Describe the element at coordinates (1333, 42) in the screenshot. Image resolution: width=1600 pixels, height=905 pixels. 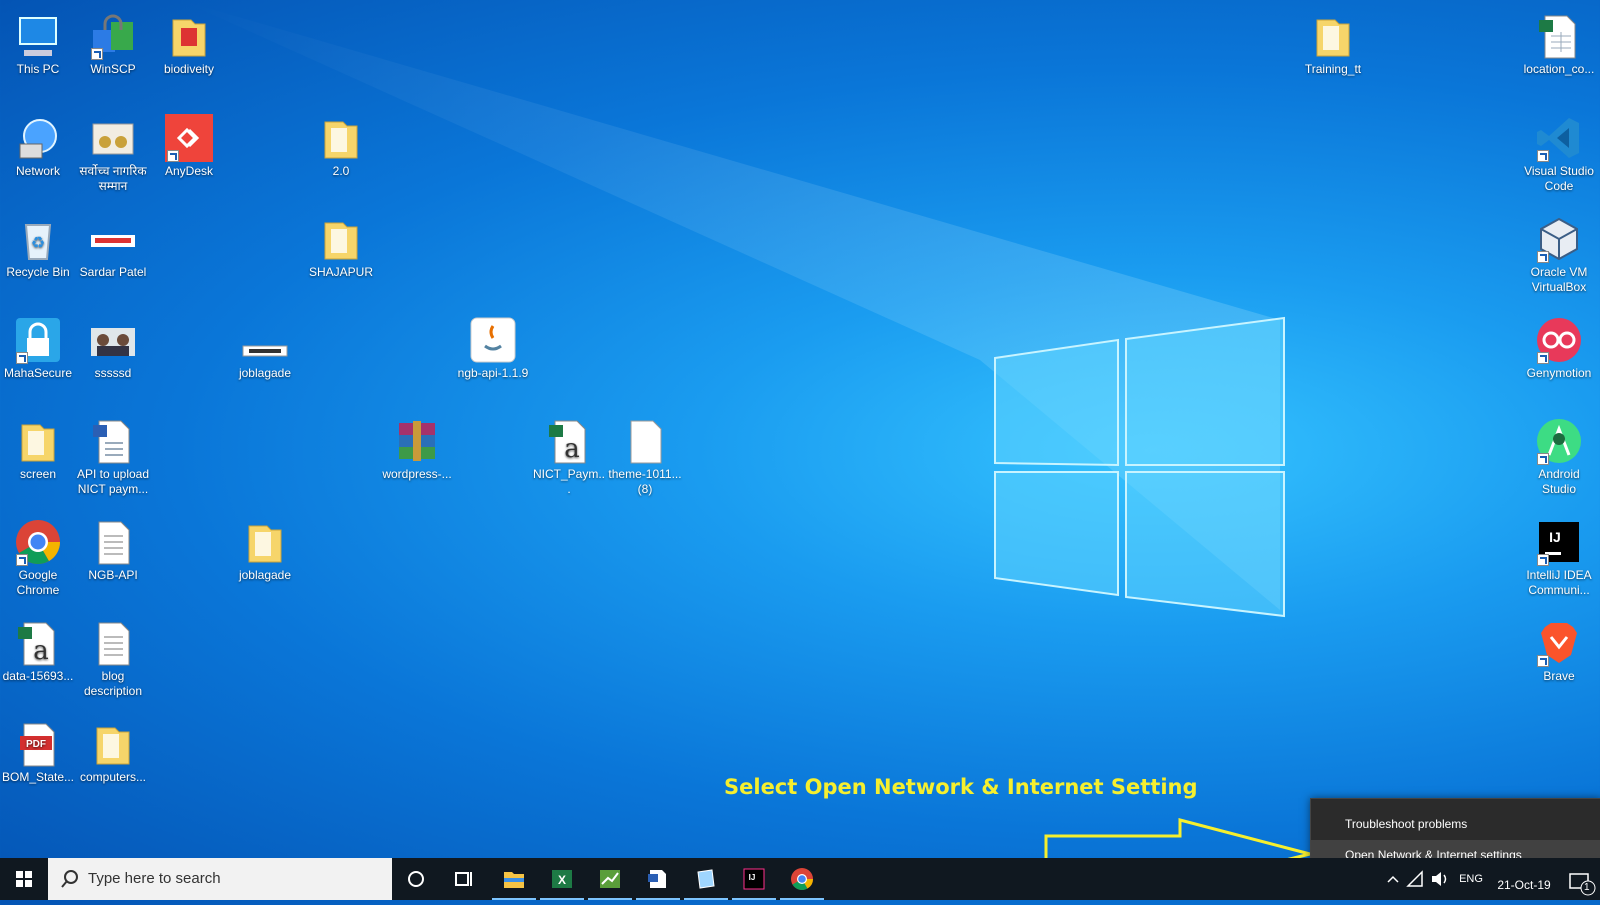
I see `desktop-icon-training-tt: Training_tt` at that location.